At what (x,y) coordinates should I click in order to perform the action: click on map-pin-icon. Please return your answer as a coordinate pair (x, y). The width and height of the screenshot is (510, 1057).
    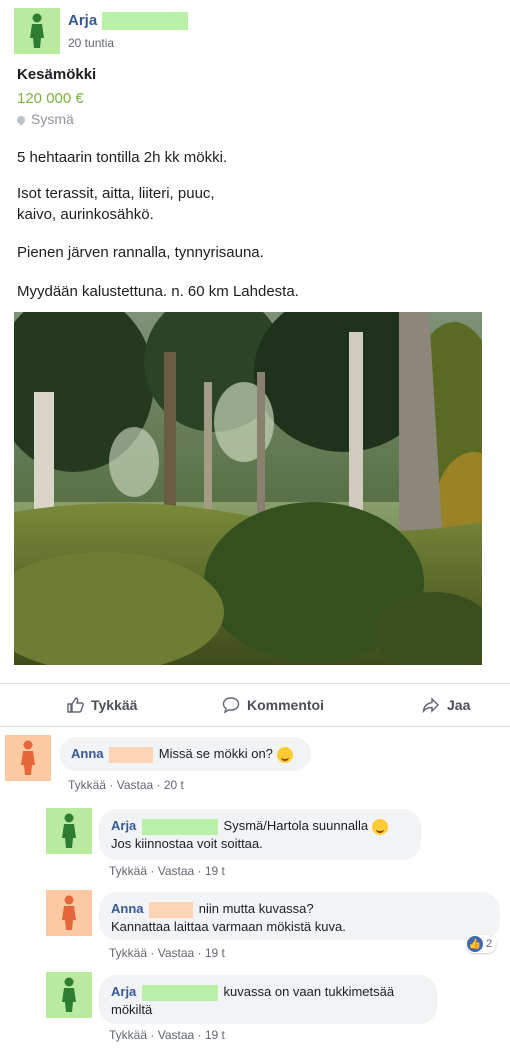
    Looking at the image, I should click on (21, 120).